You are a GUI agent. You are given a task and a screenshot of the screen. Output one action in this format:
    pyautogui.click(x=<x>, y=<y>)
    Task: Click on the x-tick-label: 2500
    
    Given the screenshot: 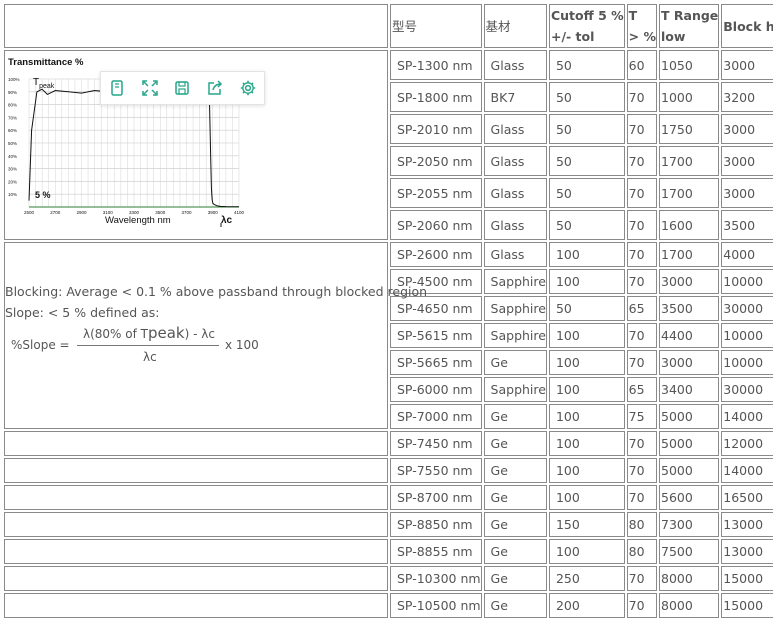 What is the action you would take?
    pyautogui.click(x=29, y=212)
    